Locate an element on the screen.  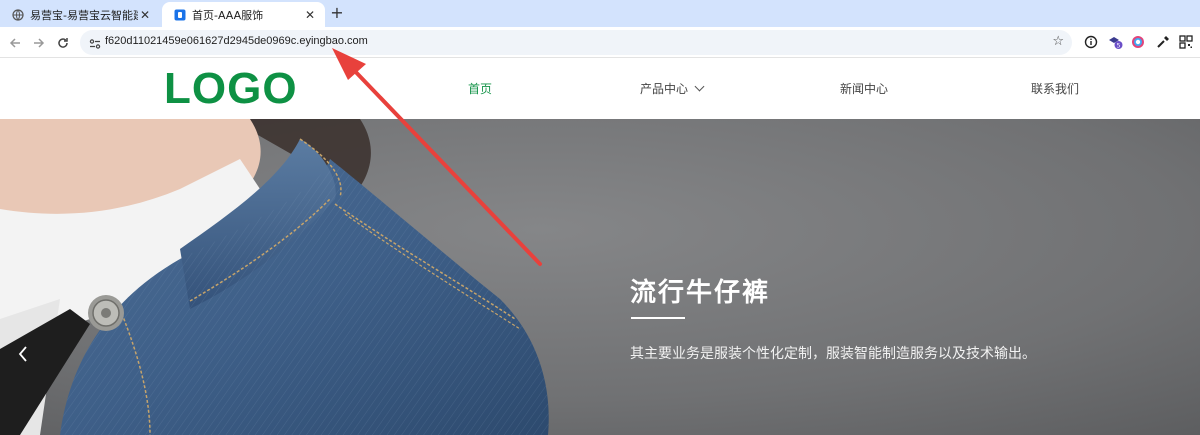
nav-item-products: 产品中心 is located at coordinates (672, 88).